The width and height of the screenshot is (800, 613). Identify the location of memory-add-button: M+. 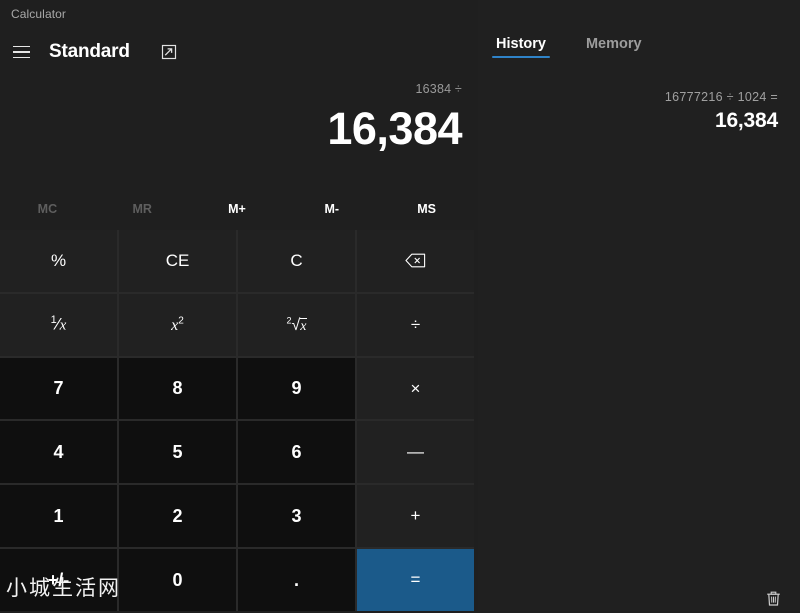
(237, 209).